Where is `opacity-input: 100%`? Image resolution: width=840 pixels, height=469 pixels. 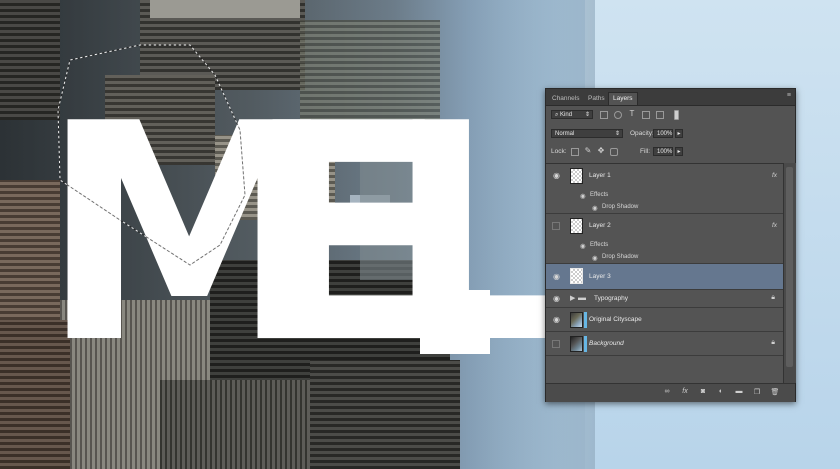
opacity-input: 100% is located at coordinates (663, 133).